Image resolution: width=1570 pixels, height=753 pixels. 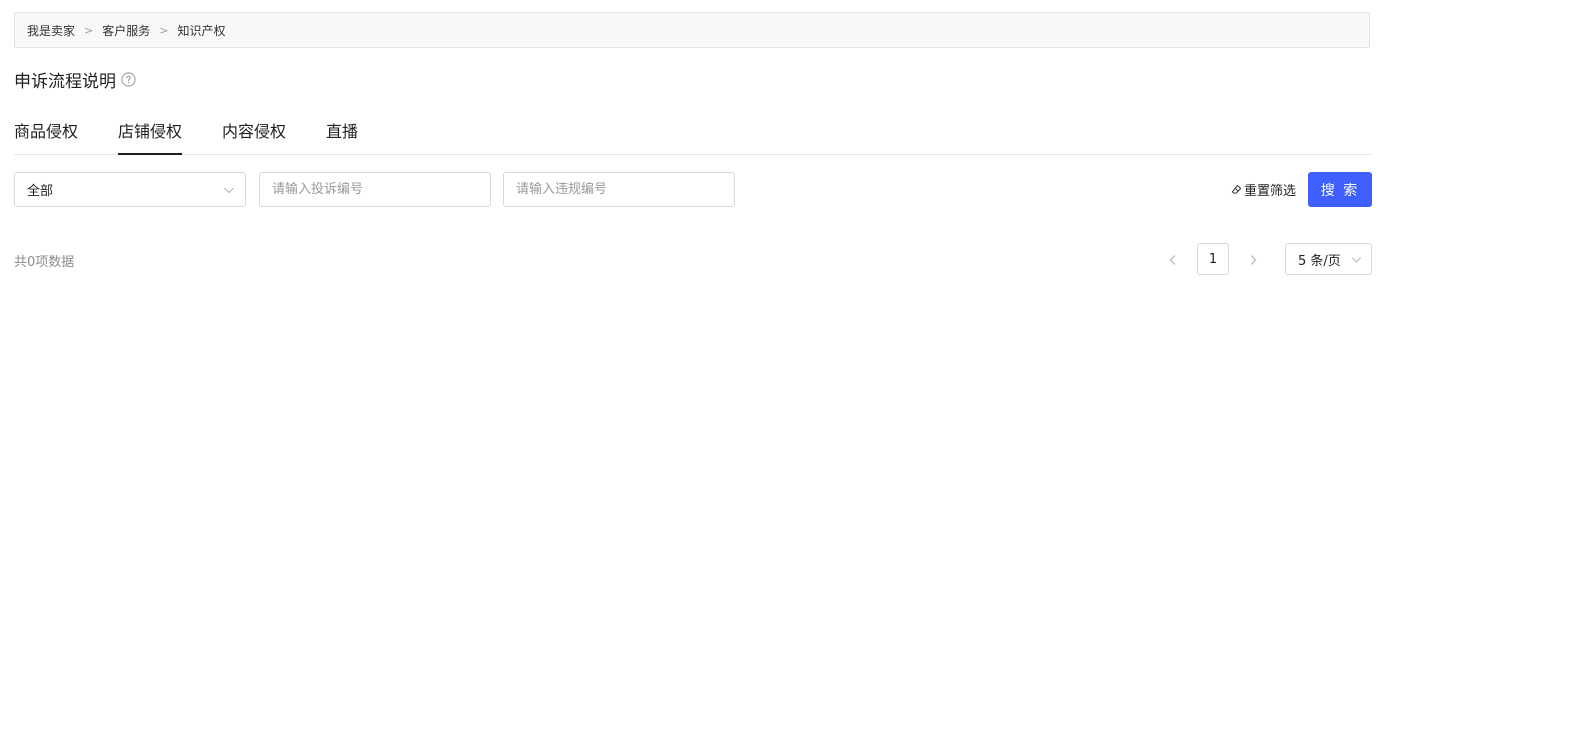 I want to click on page-title: 申诉流程说明, so click(x=65, y=81).